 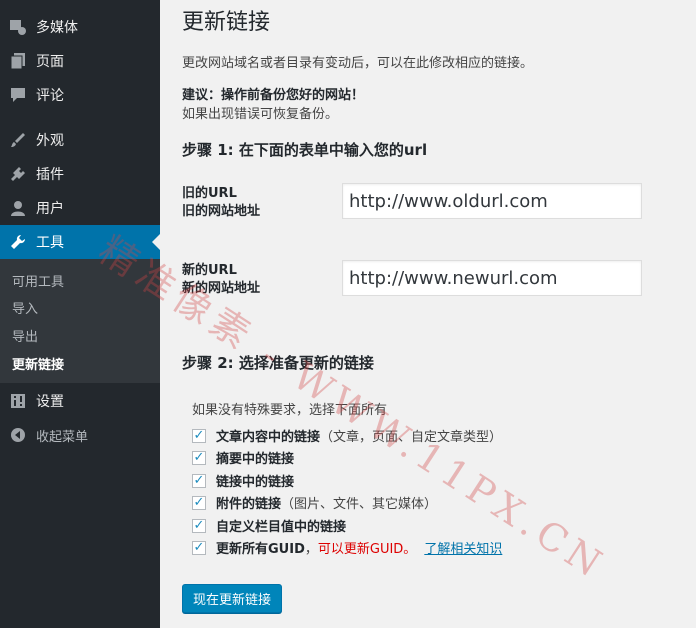 I want to click on option-custom-fields: ✓ 自定义栏目值中的链接, so click(x=269, y=525).